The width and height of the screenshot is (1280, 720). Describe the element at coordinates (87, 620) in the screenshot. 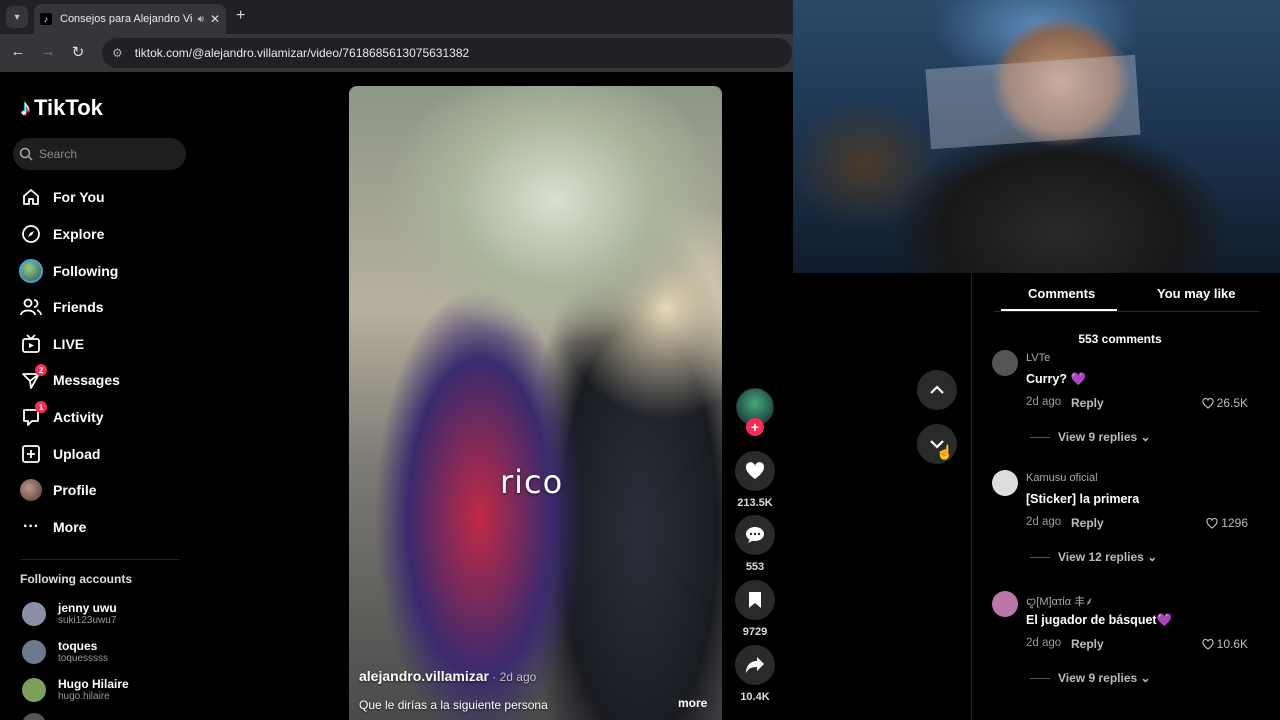

I see `account-handle: suki123uwu7` at that location.